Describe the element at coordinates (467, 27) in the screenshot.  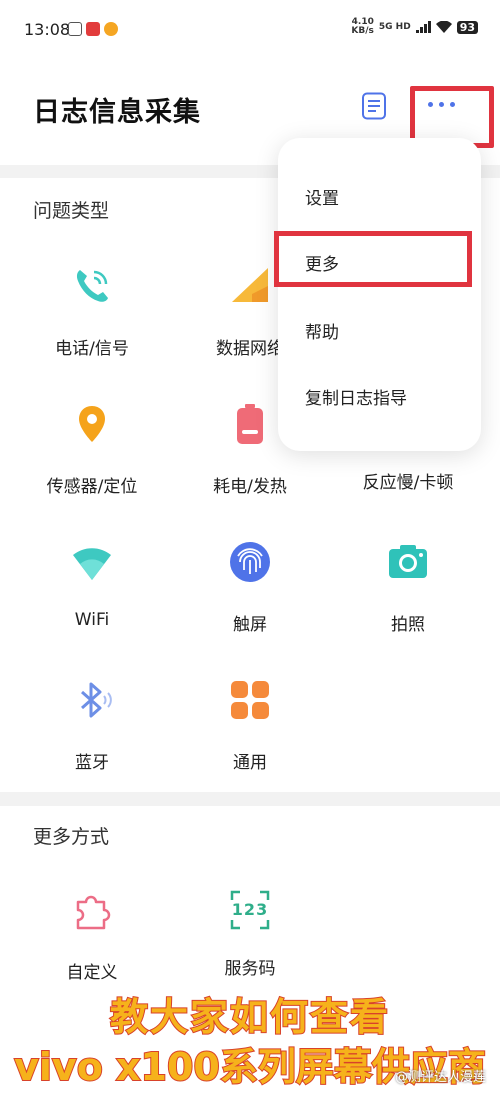
I see `battery-level: 93` at that location.